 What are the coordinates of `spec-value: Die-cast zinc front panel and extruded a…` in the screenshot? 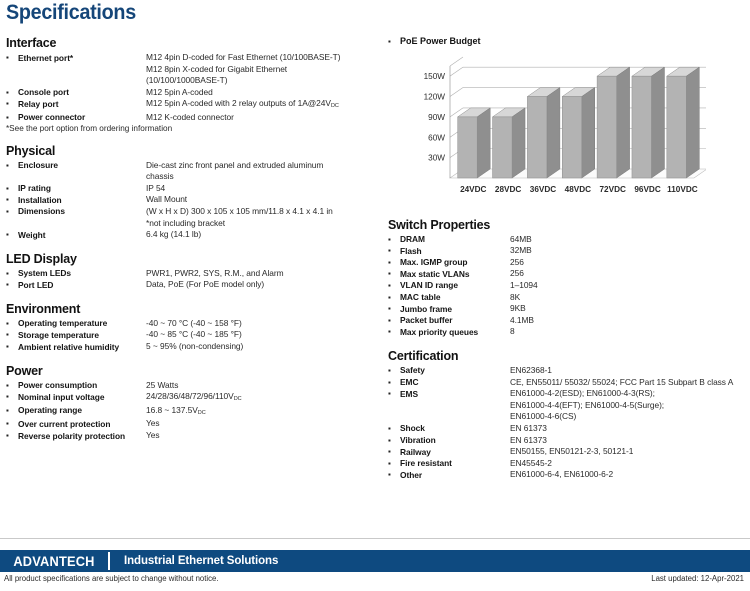 It's located at (235, 164).